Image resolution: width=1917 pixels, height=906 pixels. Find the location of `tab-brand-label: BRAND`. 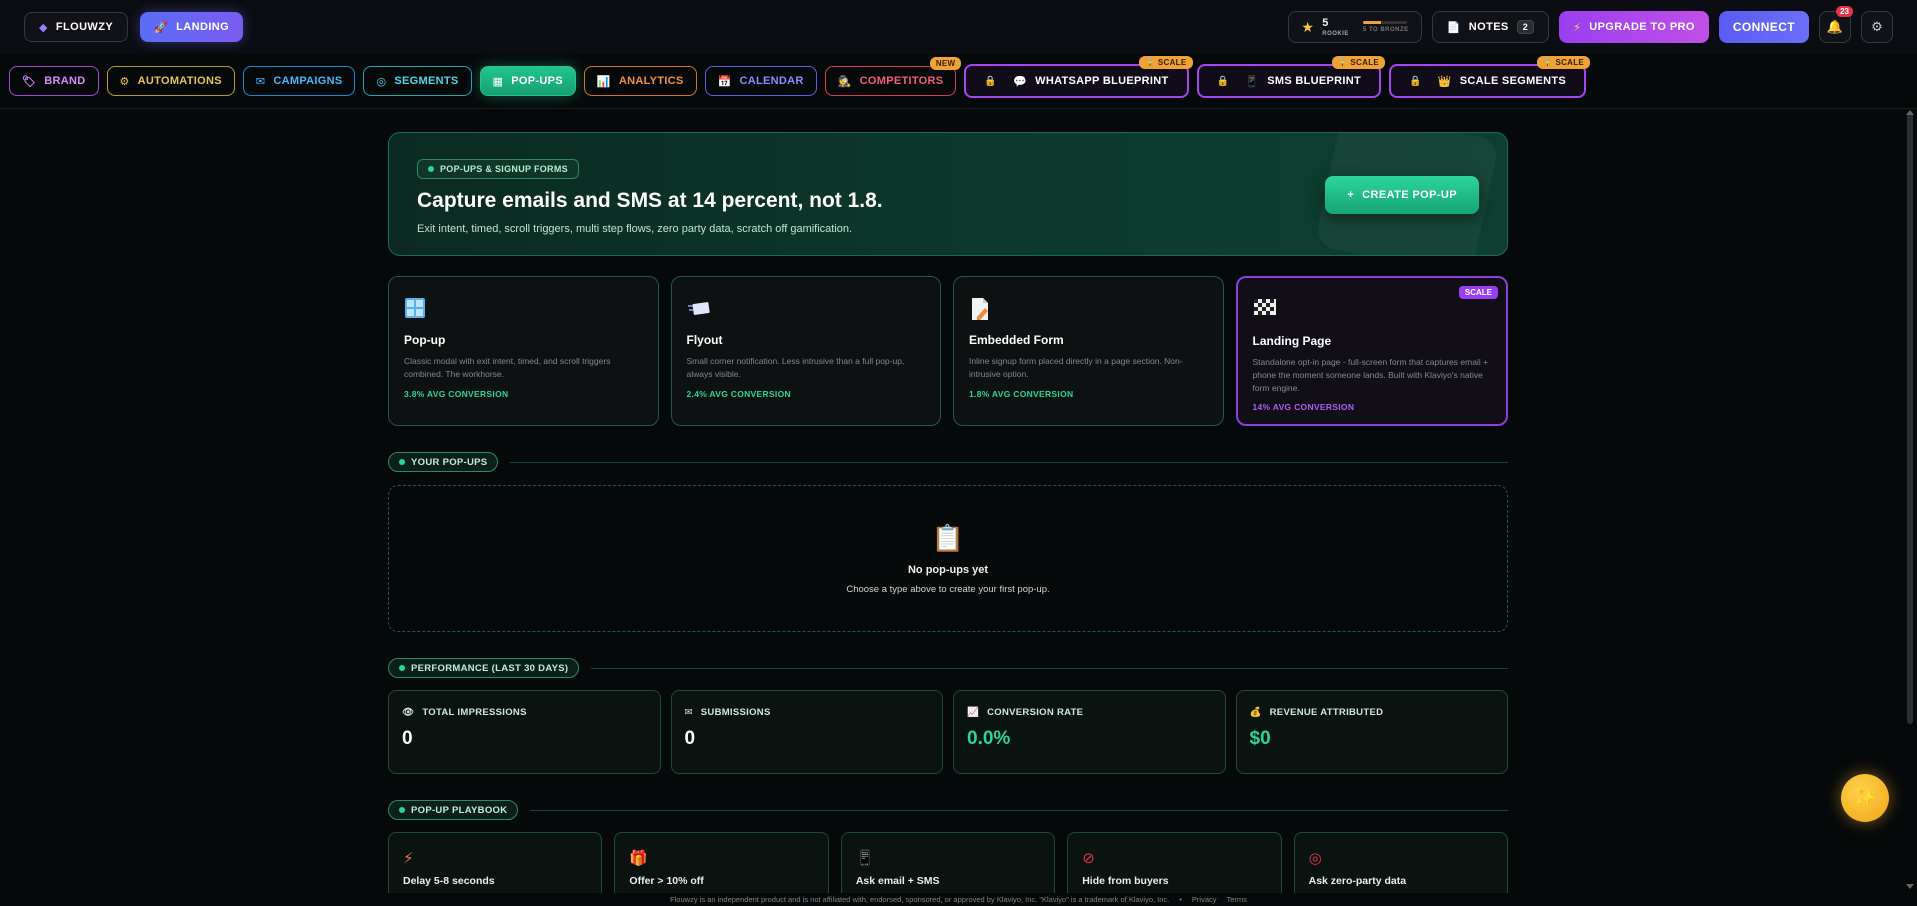

tab-brand-label: BRAND is located at coordinates (65, 81).